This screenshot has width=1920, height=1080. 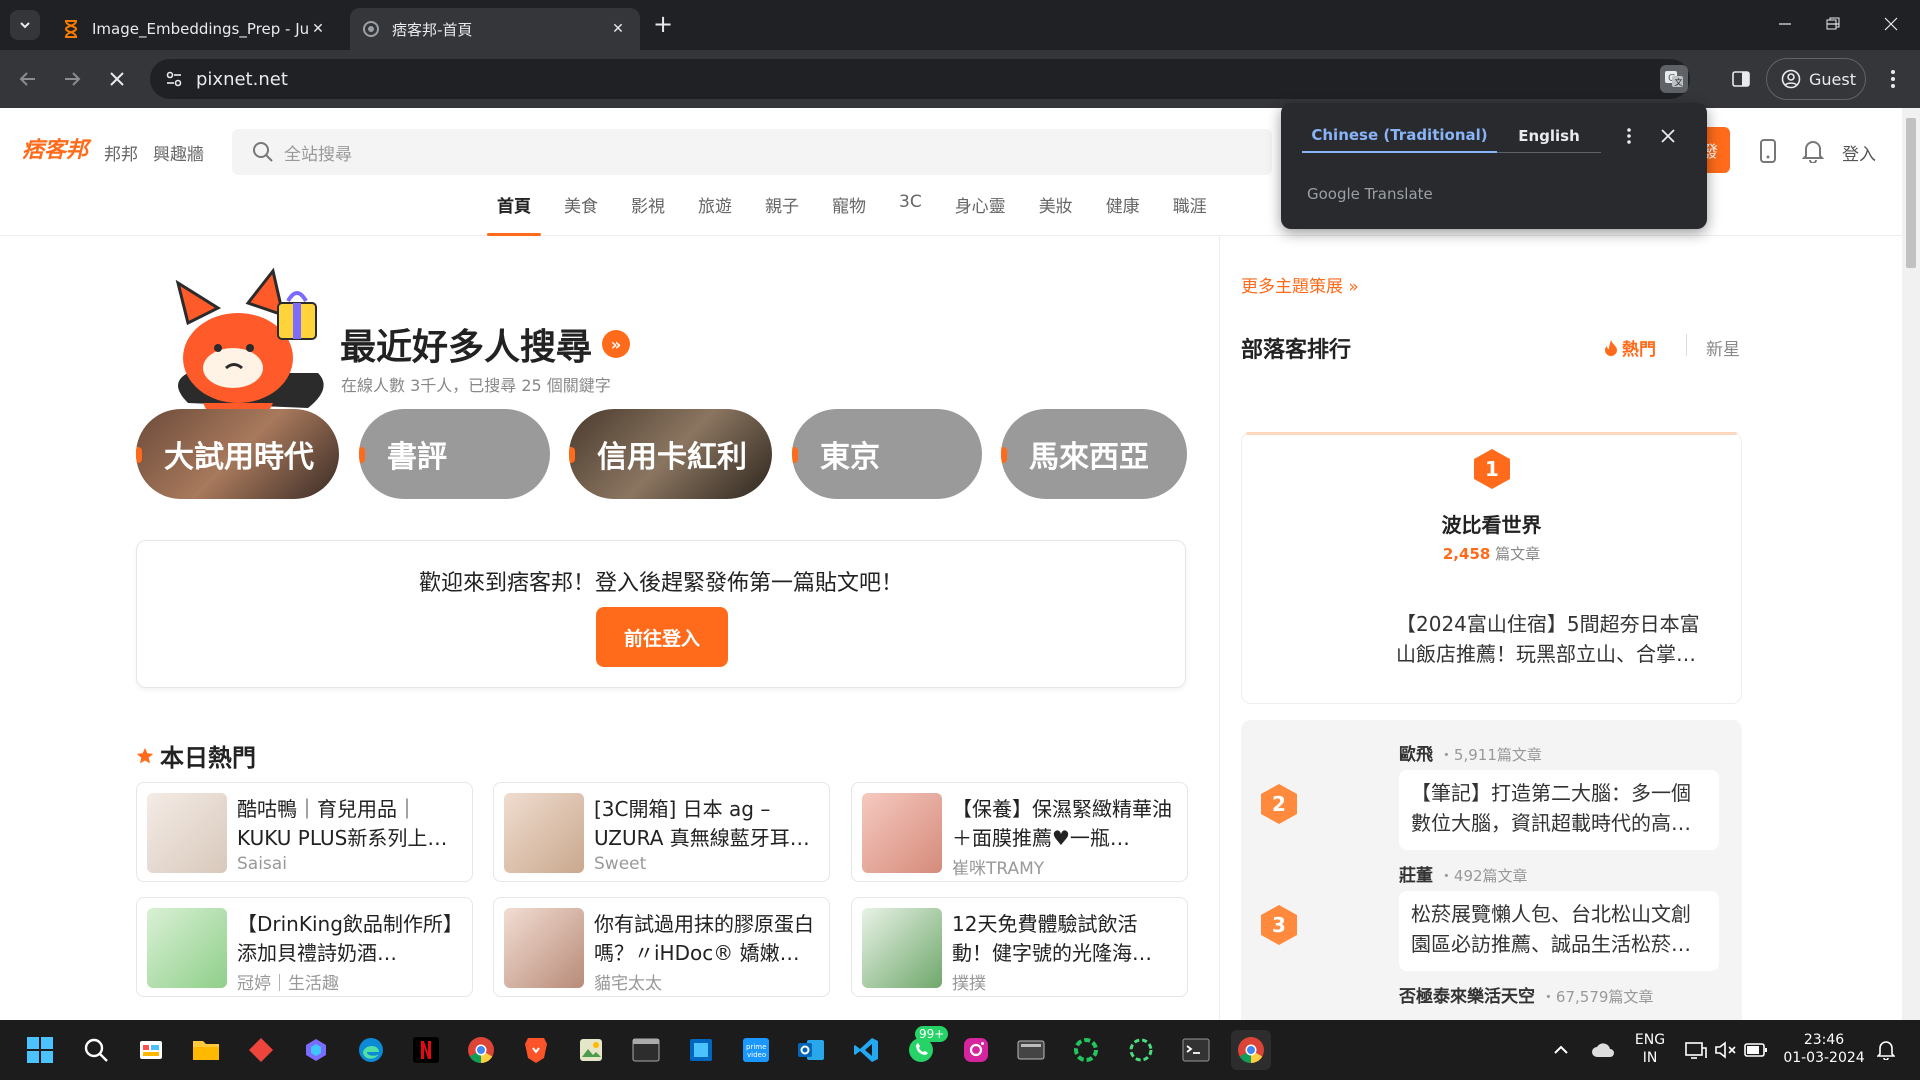 I want to click on restore-button, so click(x=1833, y=24).